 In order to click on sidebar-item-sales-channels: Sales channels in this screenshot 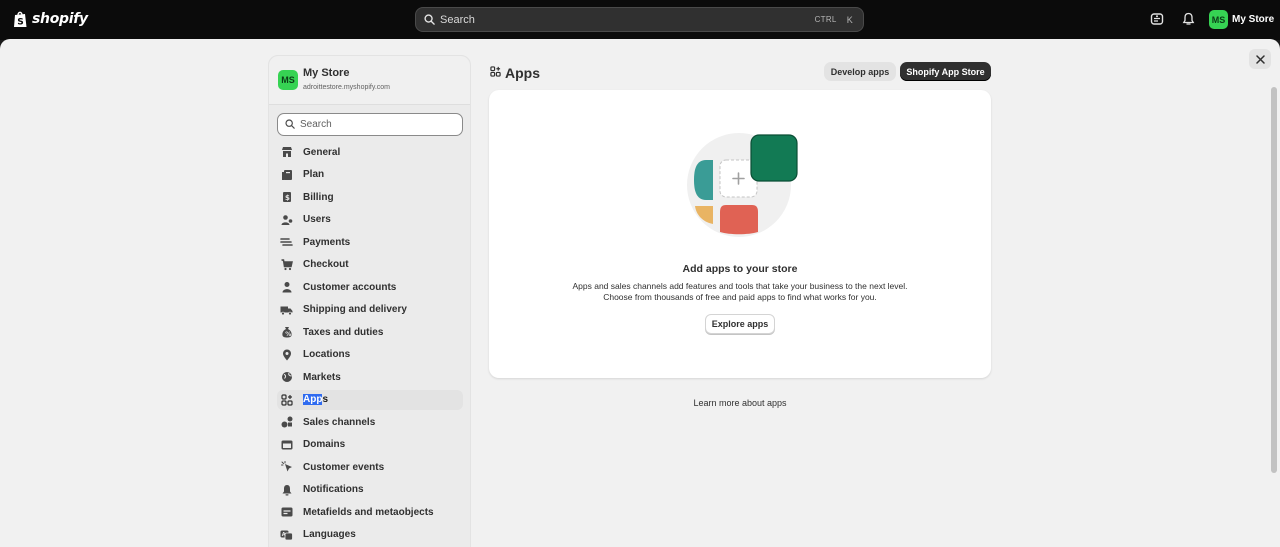, I will do `click(370, 422)`.